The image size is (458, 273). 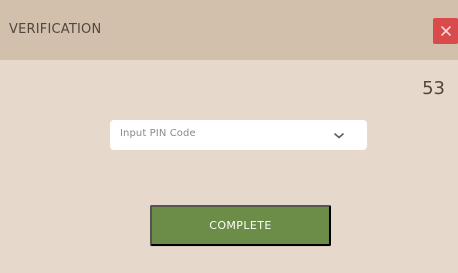 I want to click on dialog-title: VERIFICATION, so click(x=55, y=29).